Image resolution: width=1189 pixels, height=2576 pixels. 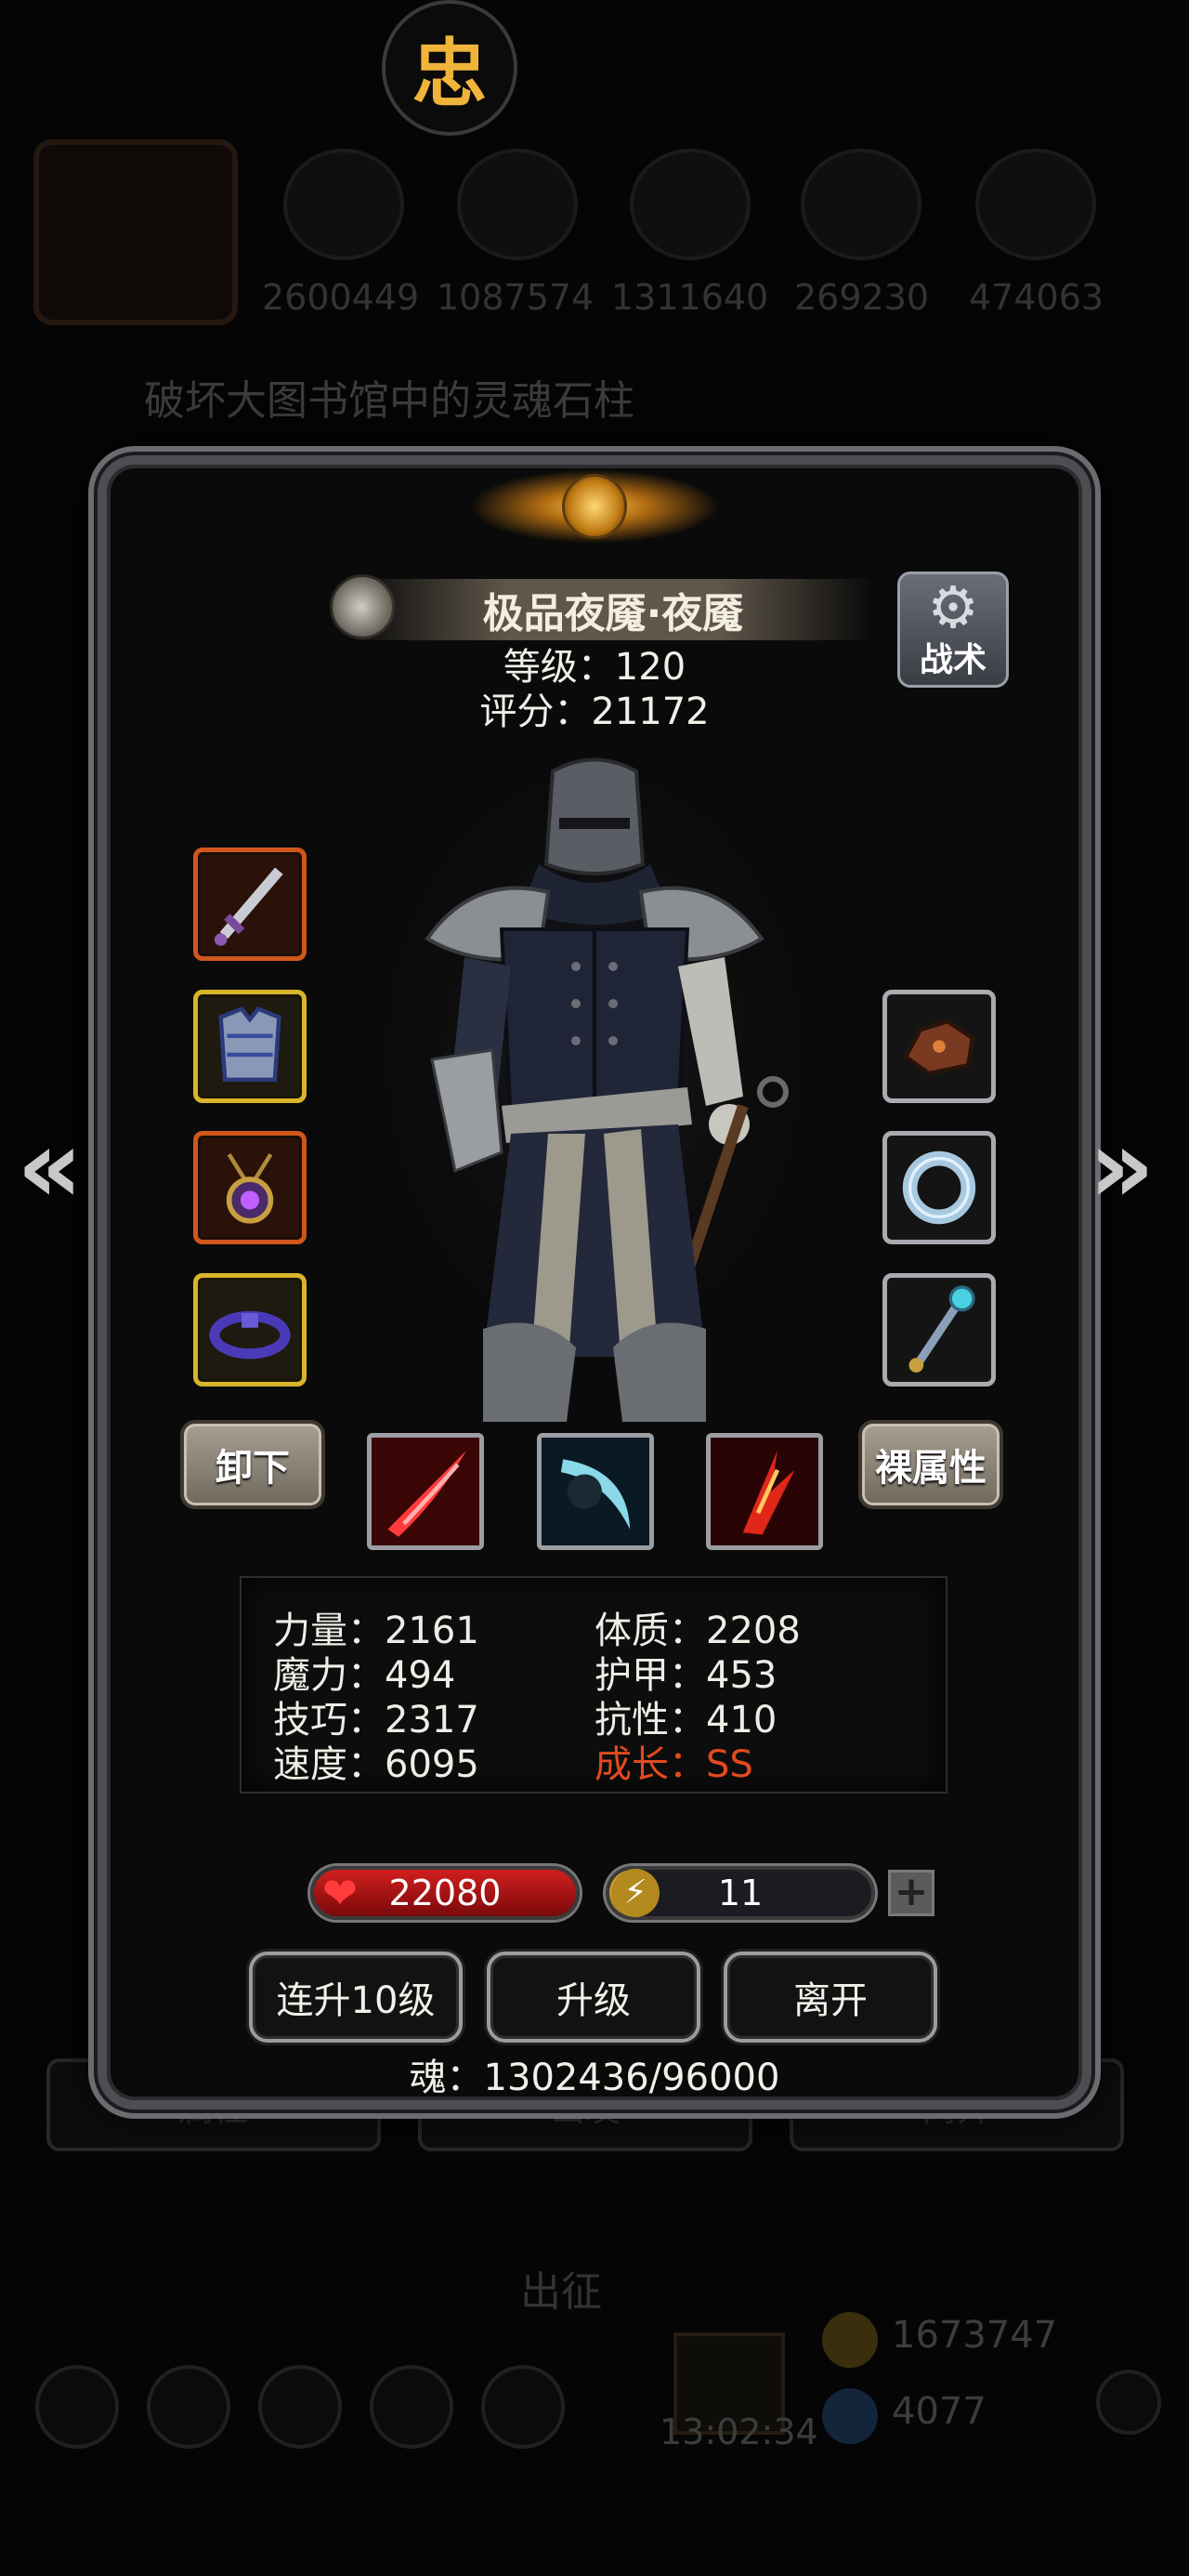 I want to click on unequip-button: 卸下, so click(x=253, y=1464).